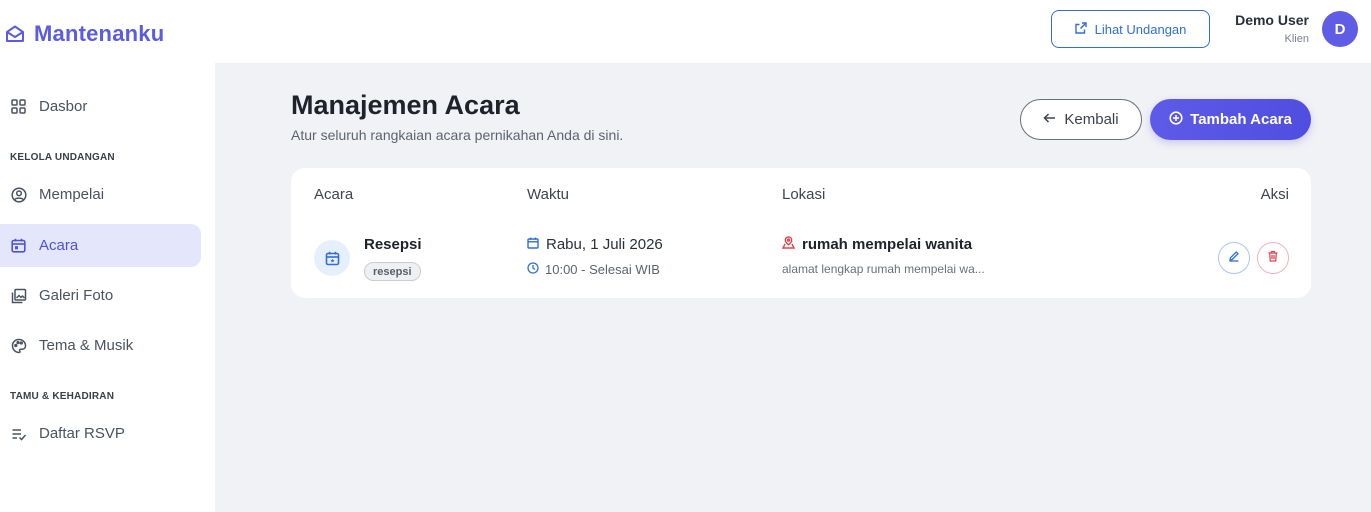  I want to click on event-type-badge: resepsi, so click(392, 271).